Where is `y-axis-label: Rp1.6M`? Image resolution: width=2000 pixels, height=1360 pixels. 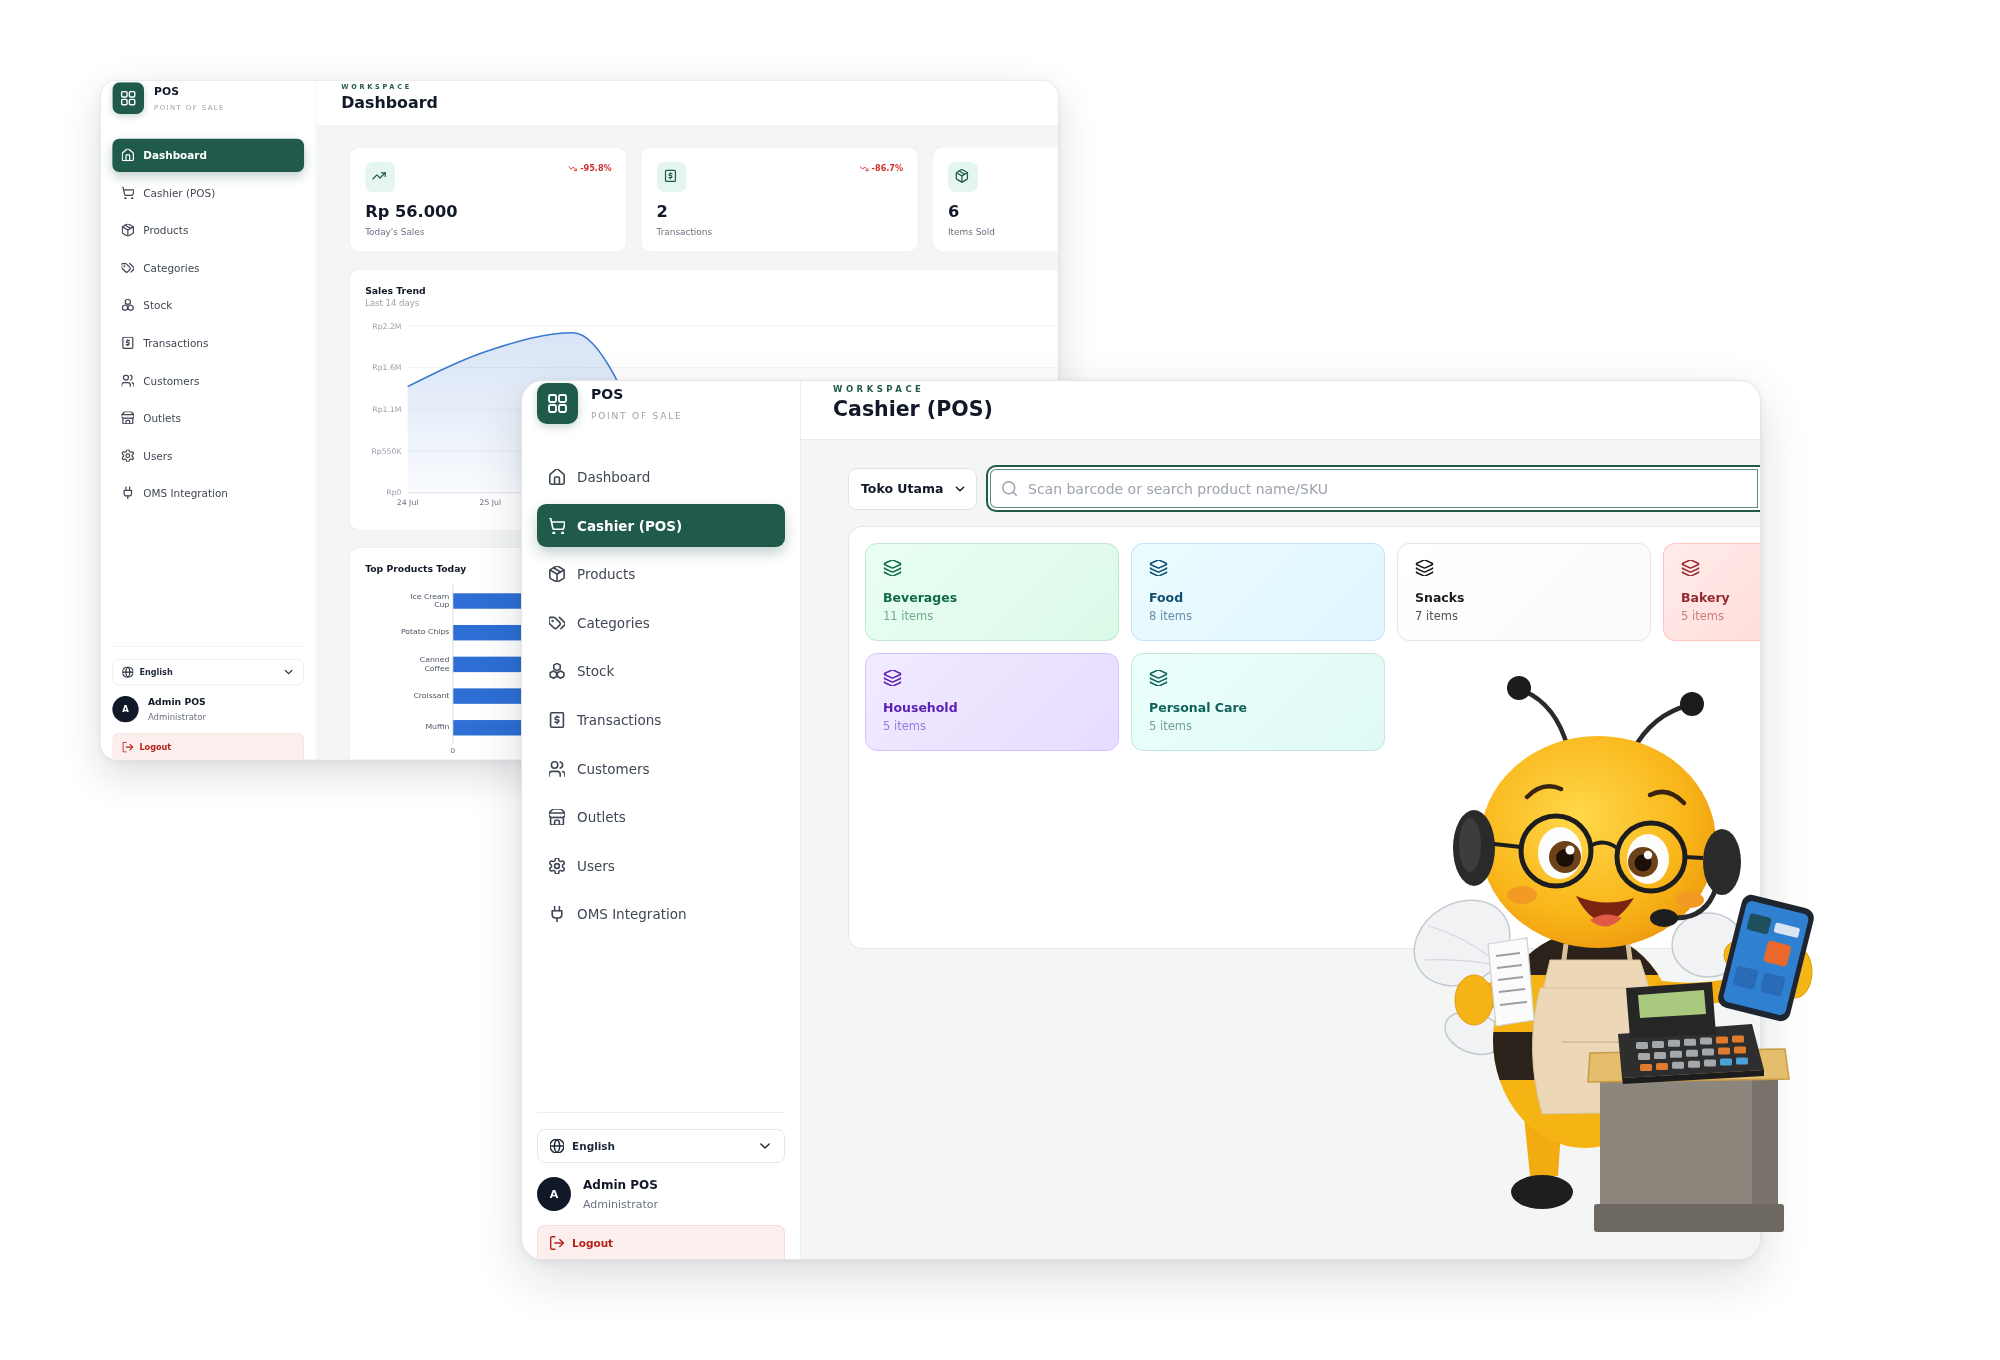
y-axis-label: Rp1.6M is located at coordinates (387, 368).